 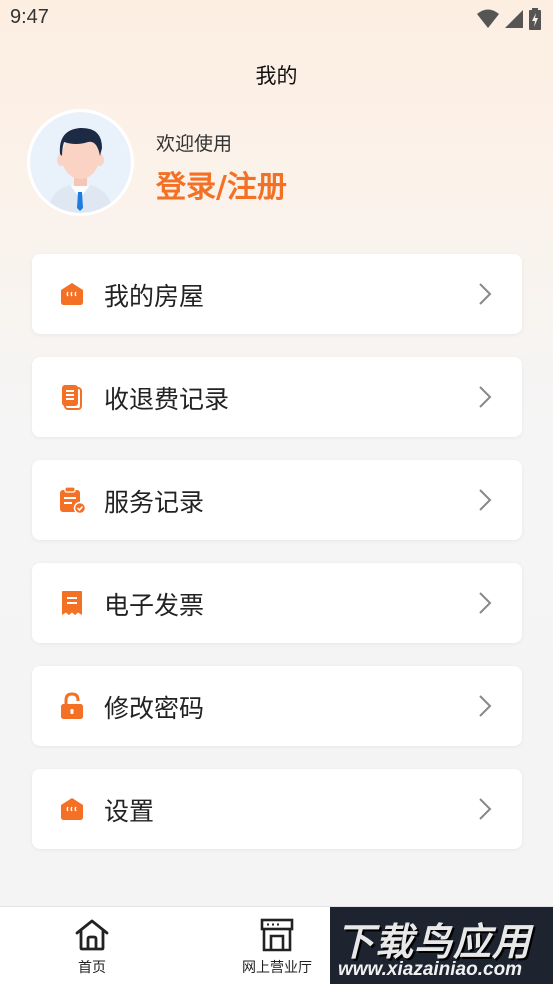 I want to click on user-avatar-icon, so click(x=80, y=162).